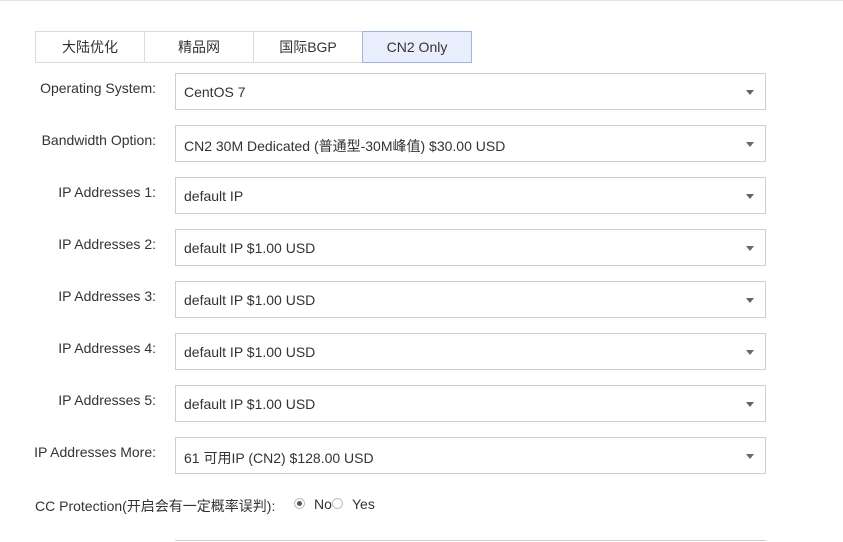 This screenshot has width=843, height=542. Describe the element at coordinates (337, 503) in the screenshot. I see `cc-protection-yes-radio` at that location.